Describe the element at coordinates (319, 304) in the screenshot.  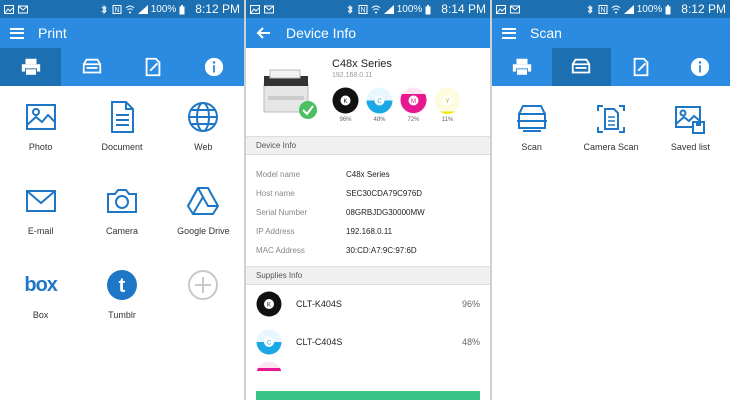
I see `supply-name: CLT-K404S` at that location.